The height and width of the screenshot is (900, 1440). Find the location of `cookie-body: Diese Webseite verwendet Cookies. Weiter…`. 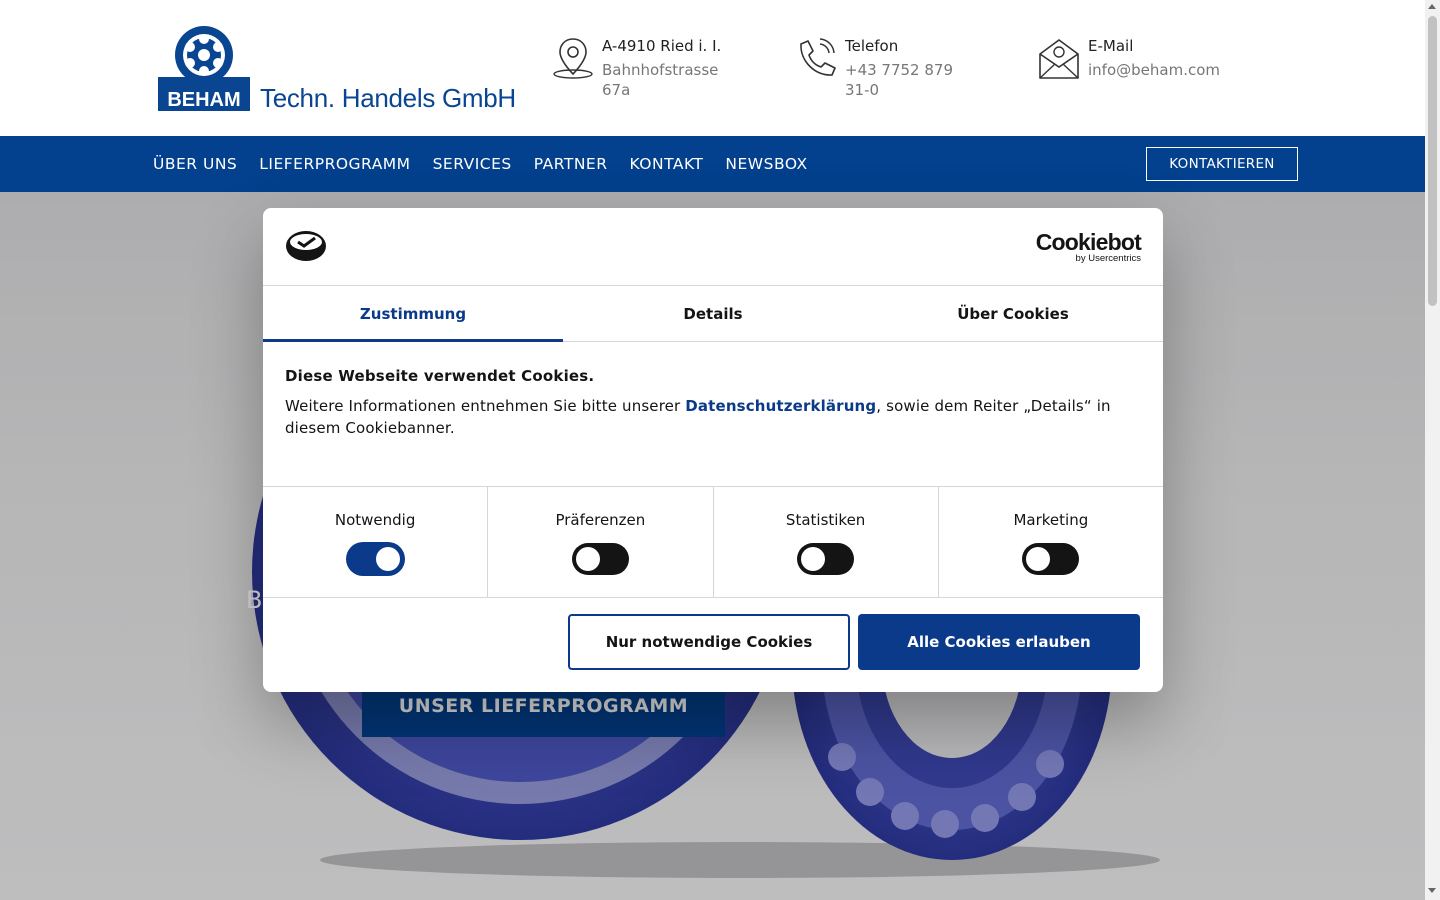

cookie-body: Diese Webseite verwendet Cookies. Weiter… is located at coordinates (713, 414).